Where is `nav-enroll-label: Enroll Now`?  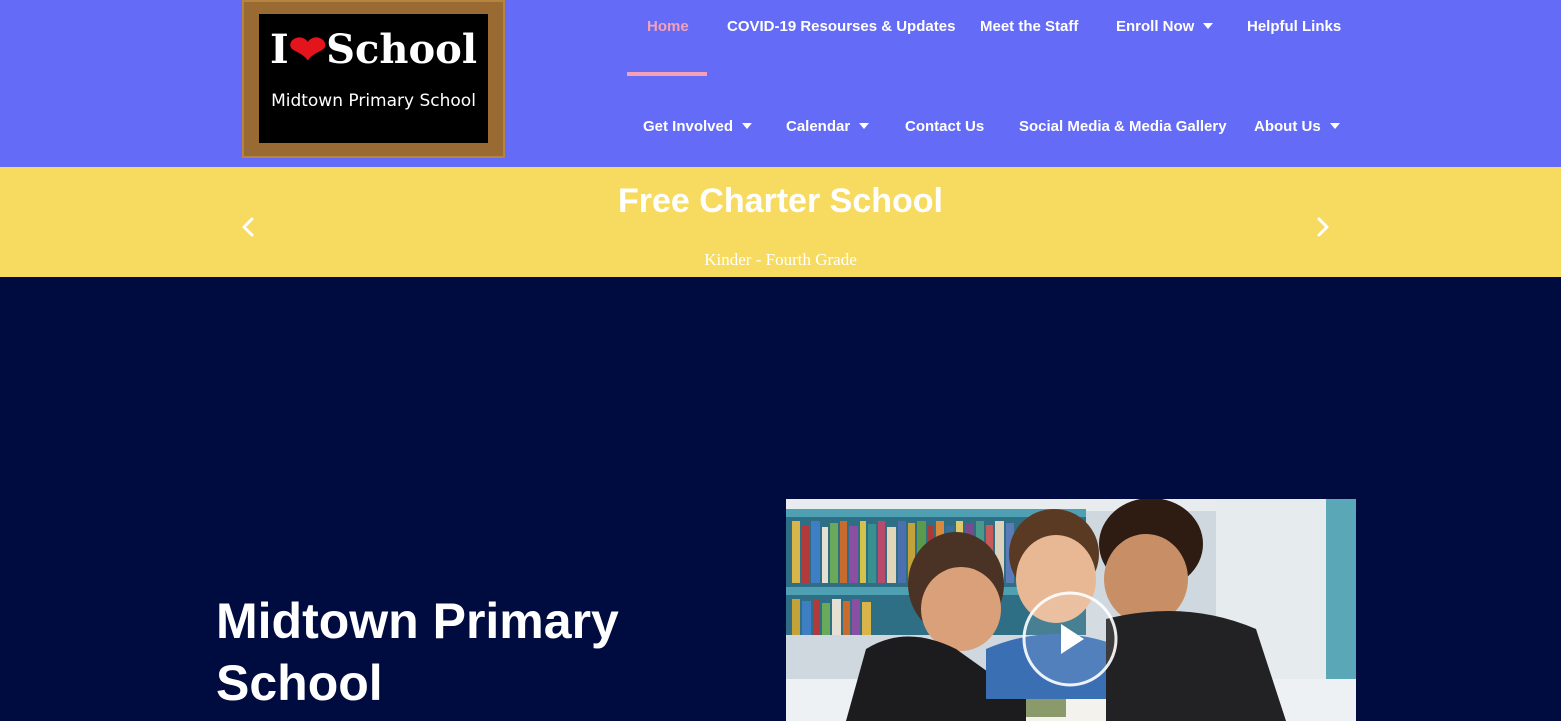
nav-enroll-label: Enroll Now is located at coordinates (1155, 26).